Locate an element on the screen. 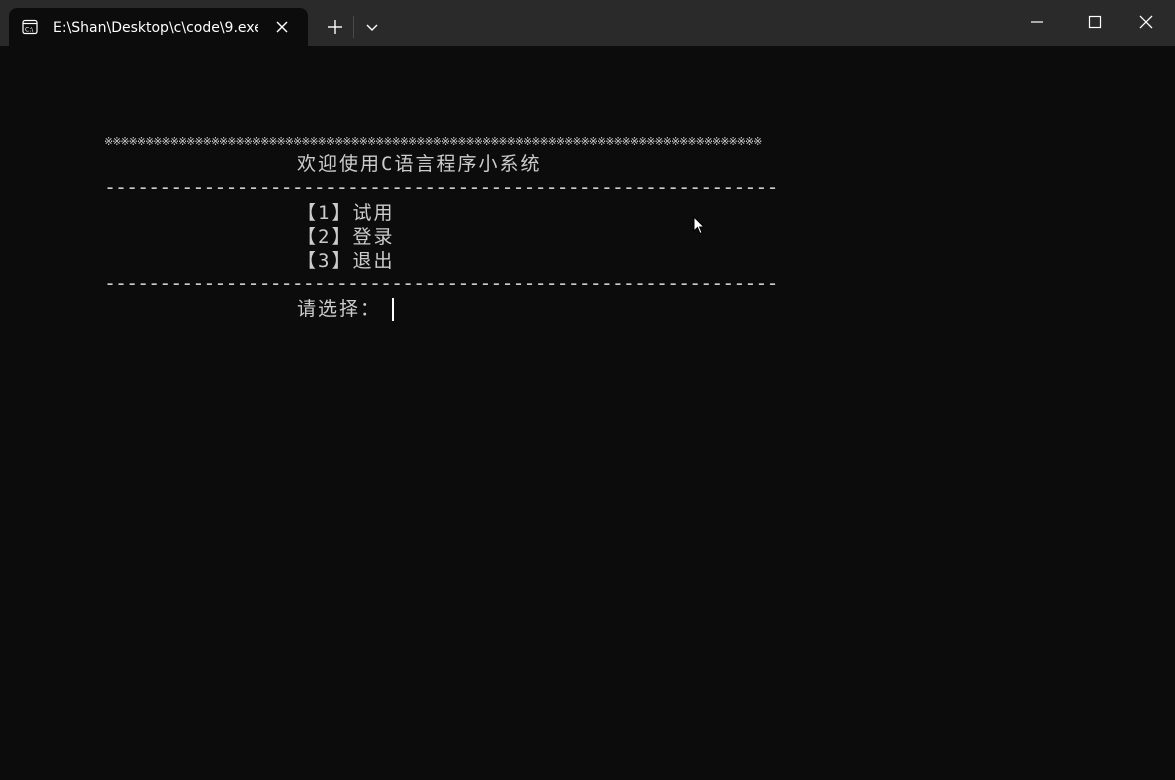  title-bar: C:\ E:\Shan\Desktop\c\code\9.exe is located at coordinates (587, 23).